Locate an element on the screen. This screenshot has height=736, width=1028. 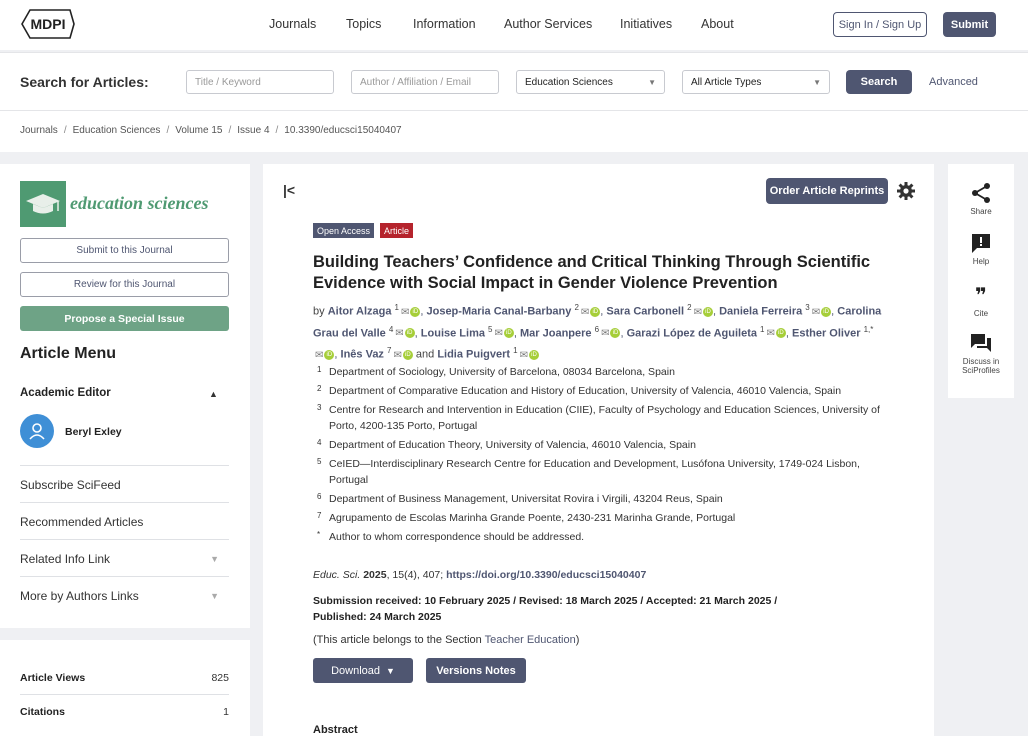
chevron-up-icon: ▲ is located at coordinates (213, 394).